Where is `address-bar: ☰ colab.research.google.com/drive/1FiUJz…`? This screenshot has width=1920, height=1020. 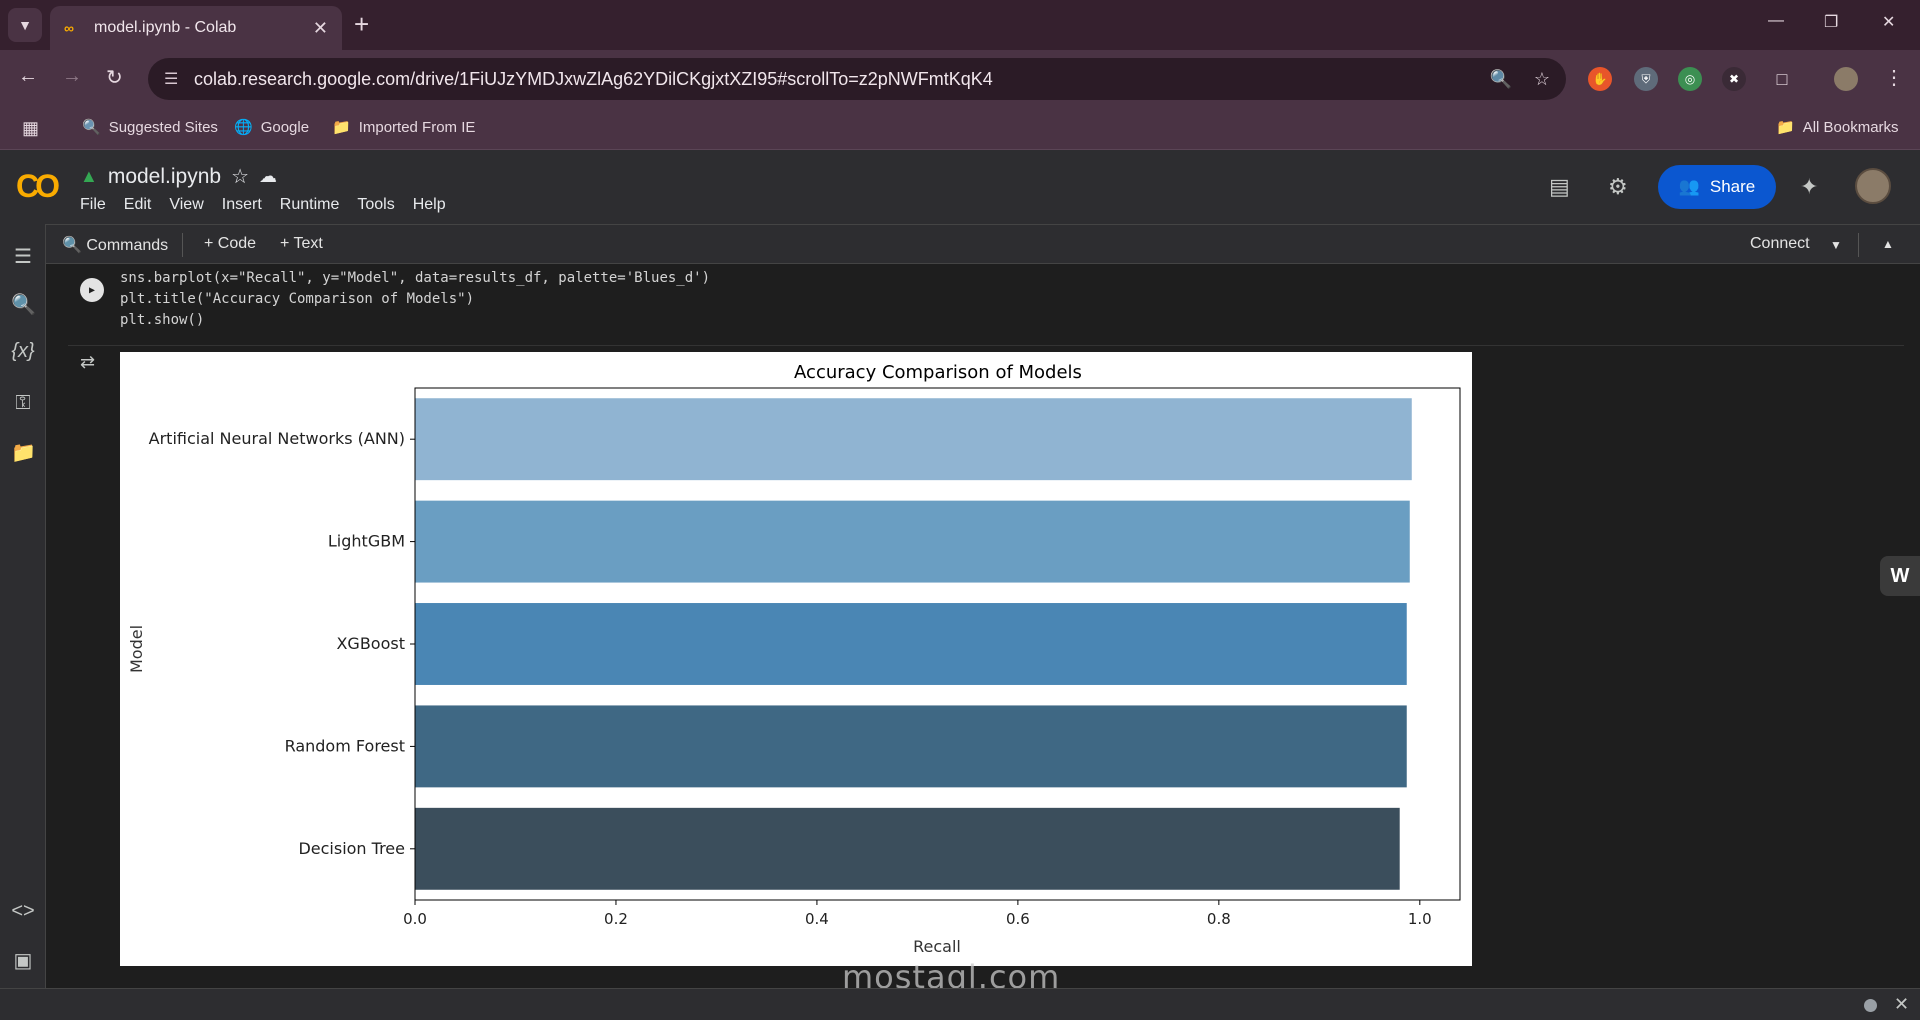
address-bar: ☰ colab.research.google.com/drive/1FiUJz… is located at coordinates (857, 79).